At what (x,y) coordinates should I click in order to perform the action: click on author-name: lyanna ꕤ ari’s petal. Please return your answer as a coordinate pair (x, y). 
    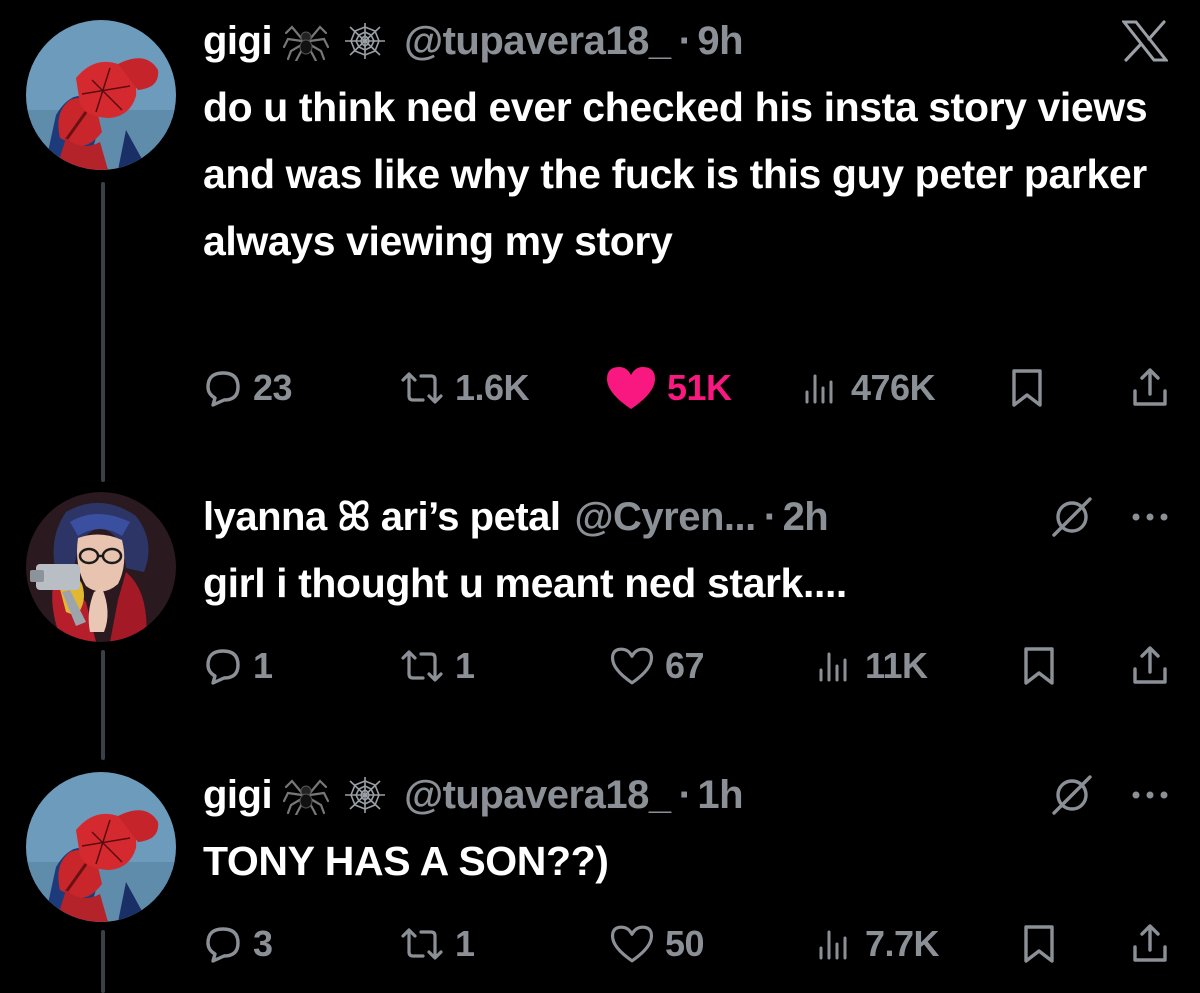
    Looking at the image, I should click on (382, 517).